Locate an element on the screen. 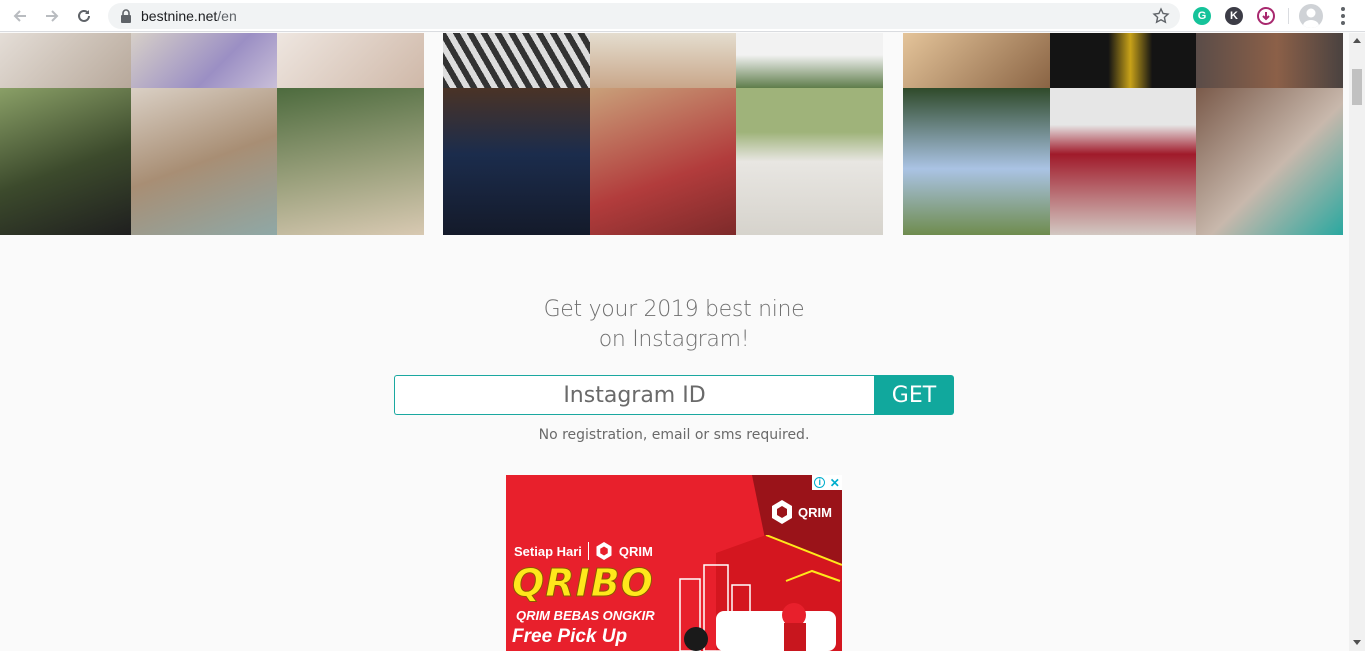  ad-close-icon: ✕ is located at coordinates (835, 483).